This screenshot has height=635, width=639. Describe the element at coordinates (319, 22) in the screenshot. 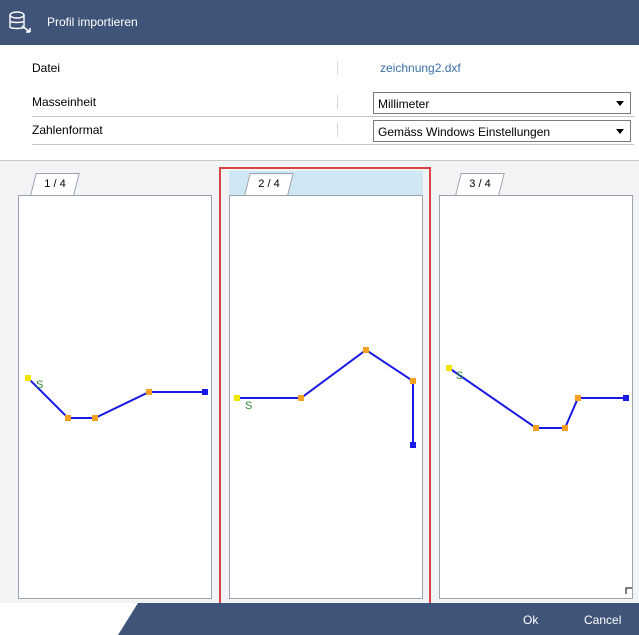

I see `title-bar: Profil importieren` at that location.